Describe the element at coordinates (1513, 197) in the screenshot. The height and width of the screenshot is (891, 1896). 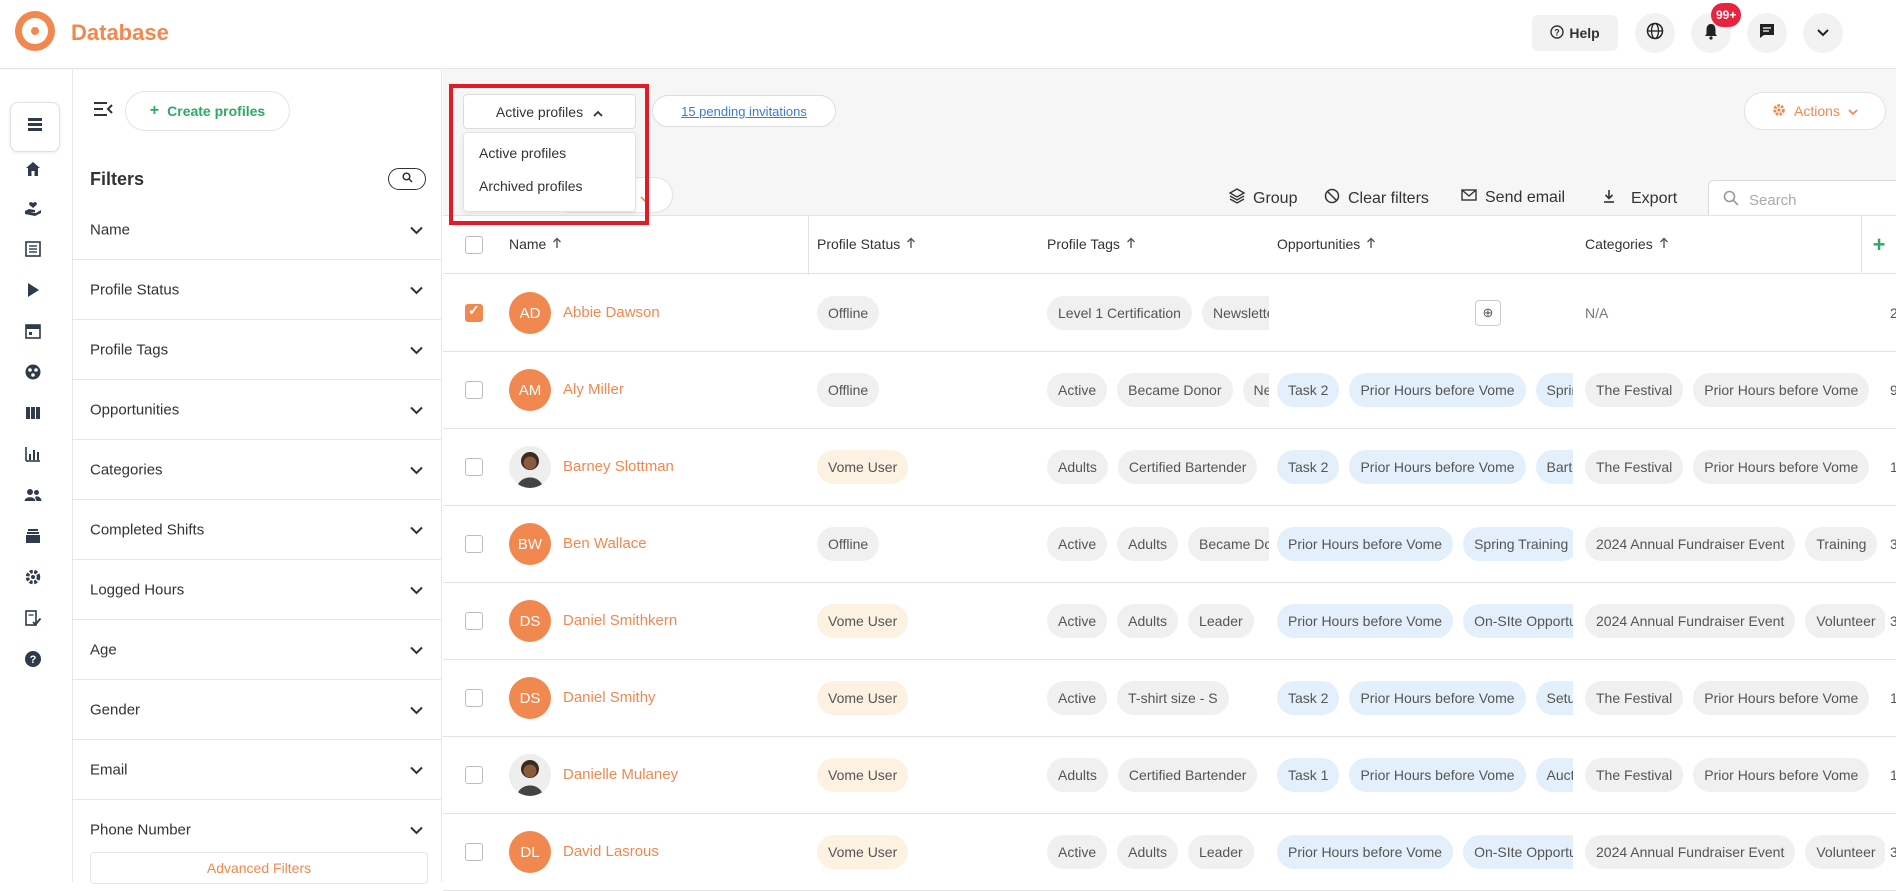
I see `send-email-button: Send email` at that location.